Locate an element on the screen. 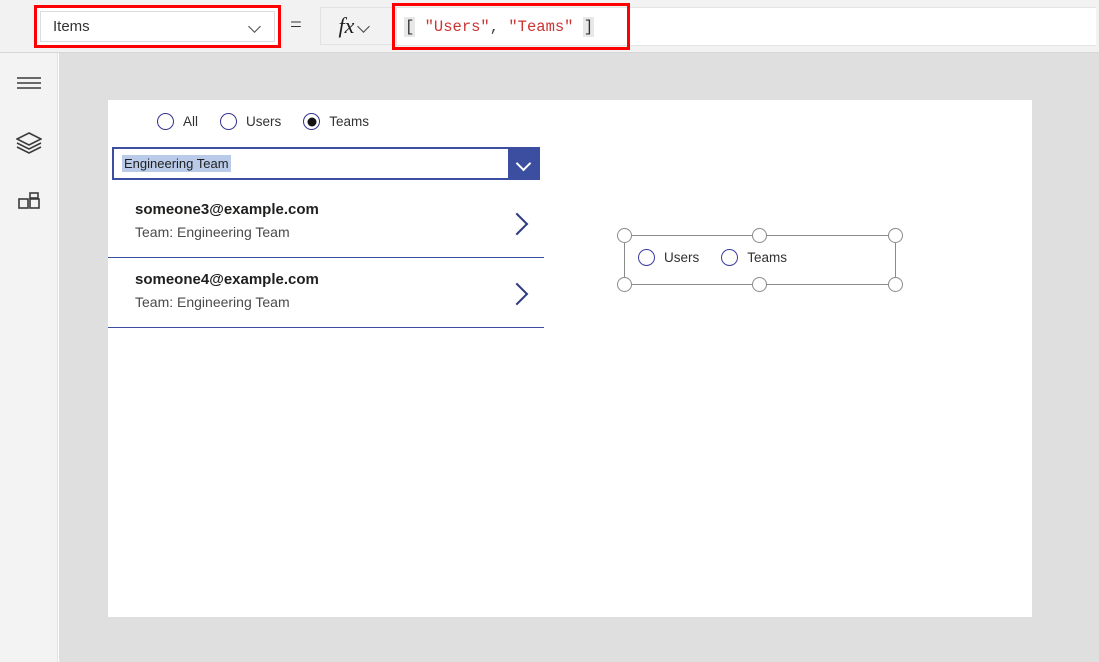 The width and height of the screenshot is (1099, 662). selected-radio-control: Users Teams is located at coordinates (760, 260).